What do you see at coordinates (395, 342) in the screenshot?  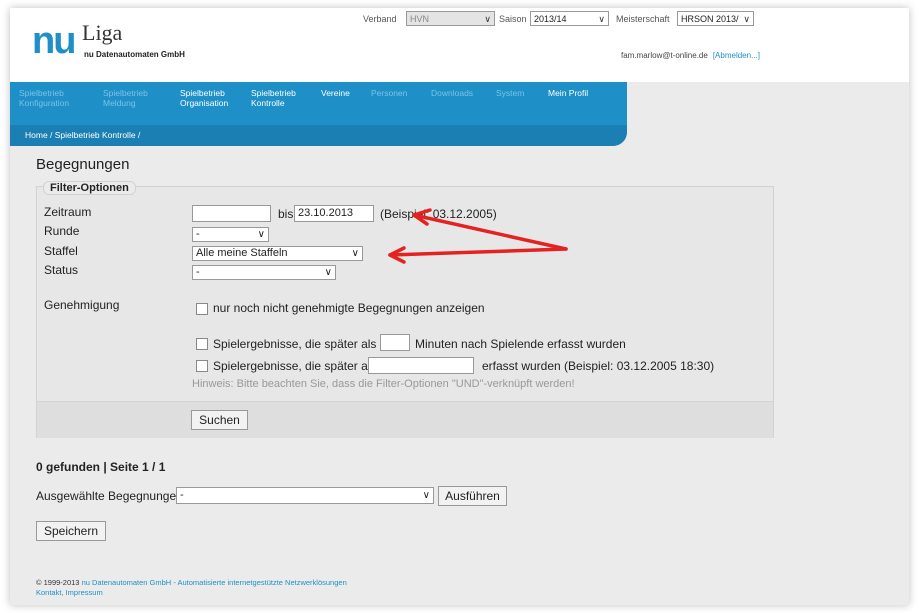 I see `spieler-minuten-input` at bounding box center [395, 342].